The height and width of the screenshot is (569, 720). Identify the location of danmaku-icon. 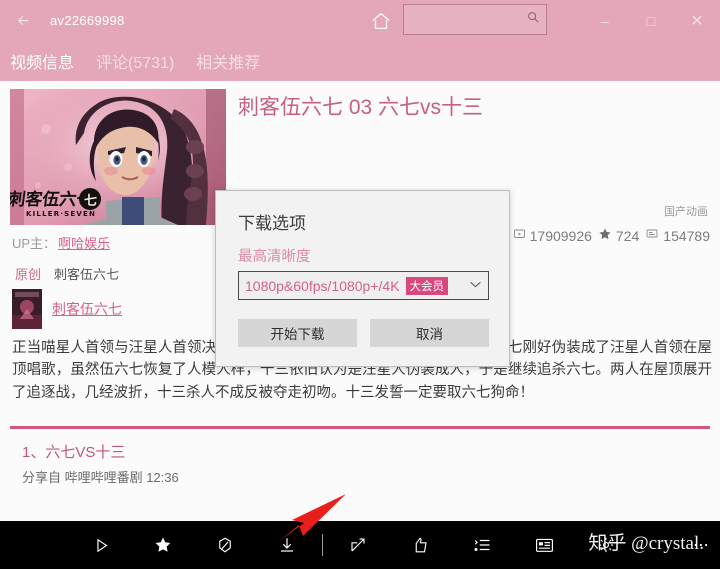
(652, 235).